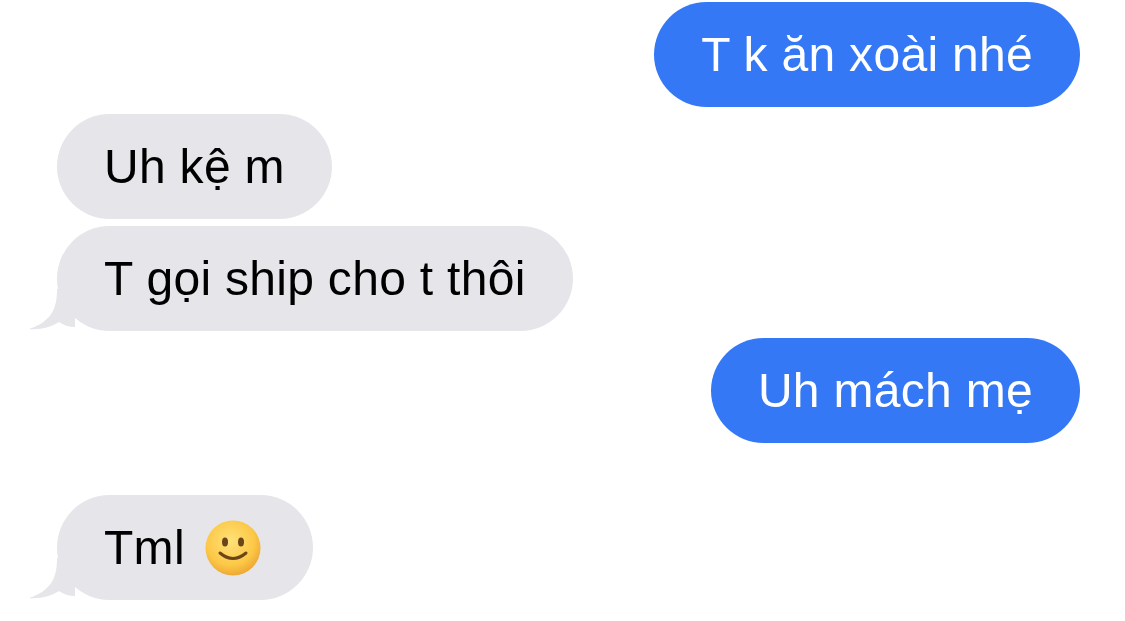 This screenshot has height=621, width=1125. Describe the element at coordinates (867, 54) in the screenshot. I see `message-text: T k ăn xoài nhé` at that location.